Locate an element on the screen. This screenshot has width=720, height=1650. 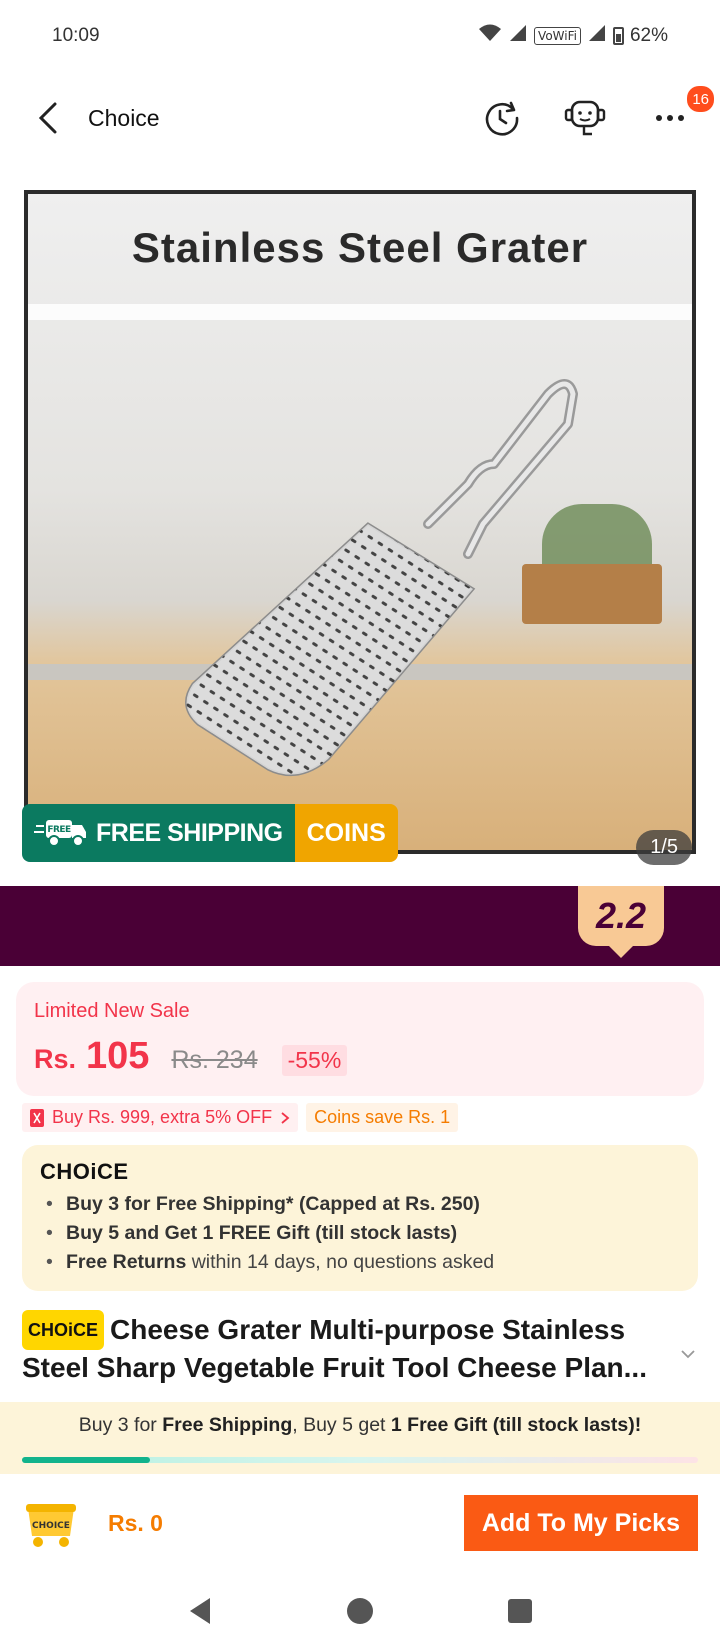
app-header: Choice 16 is located at coordinates (360, 118).